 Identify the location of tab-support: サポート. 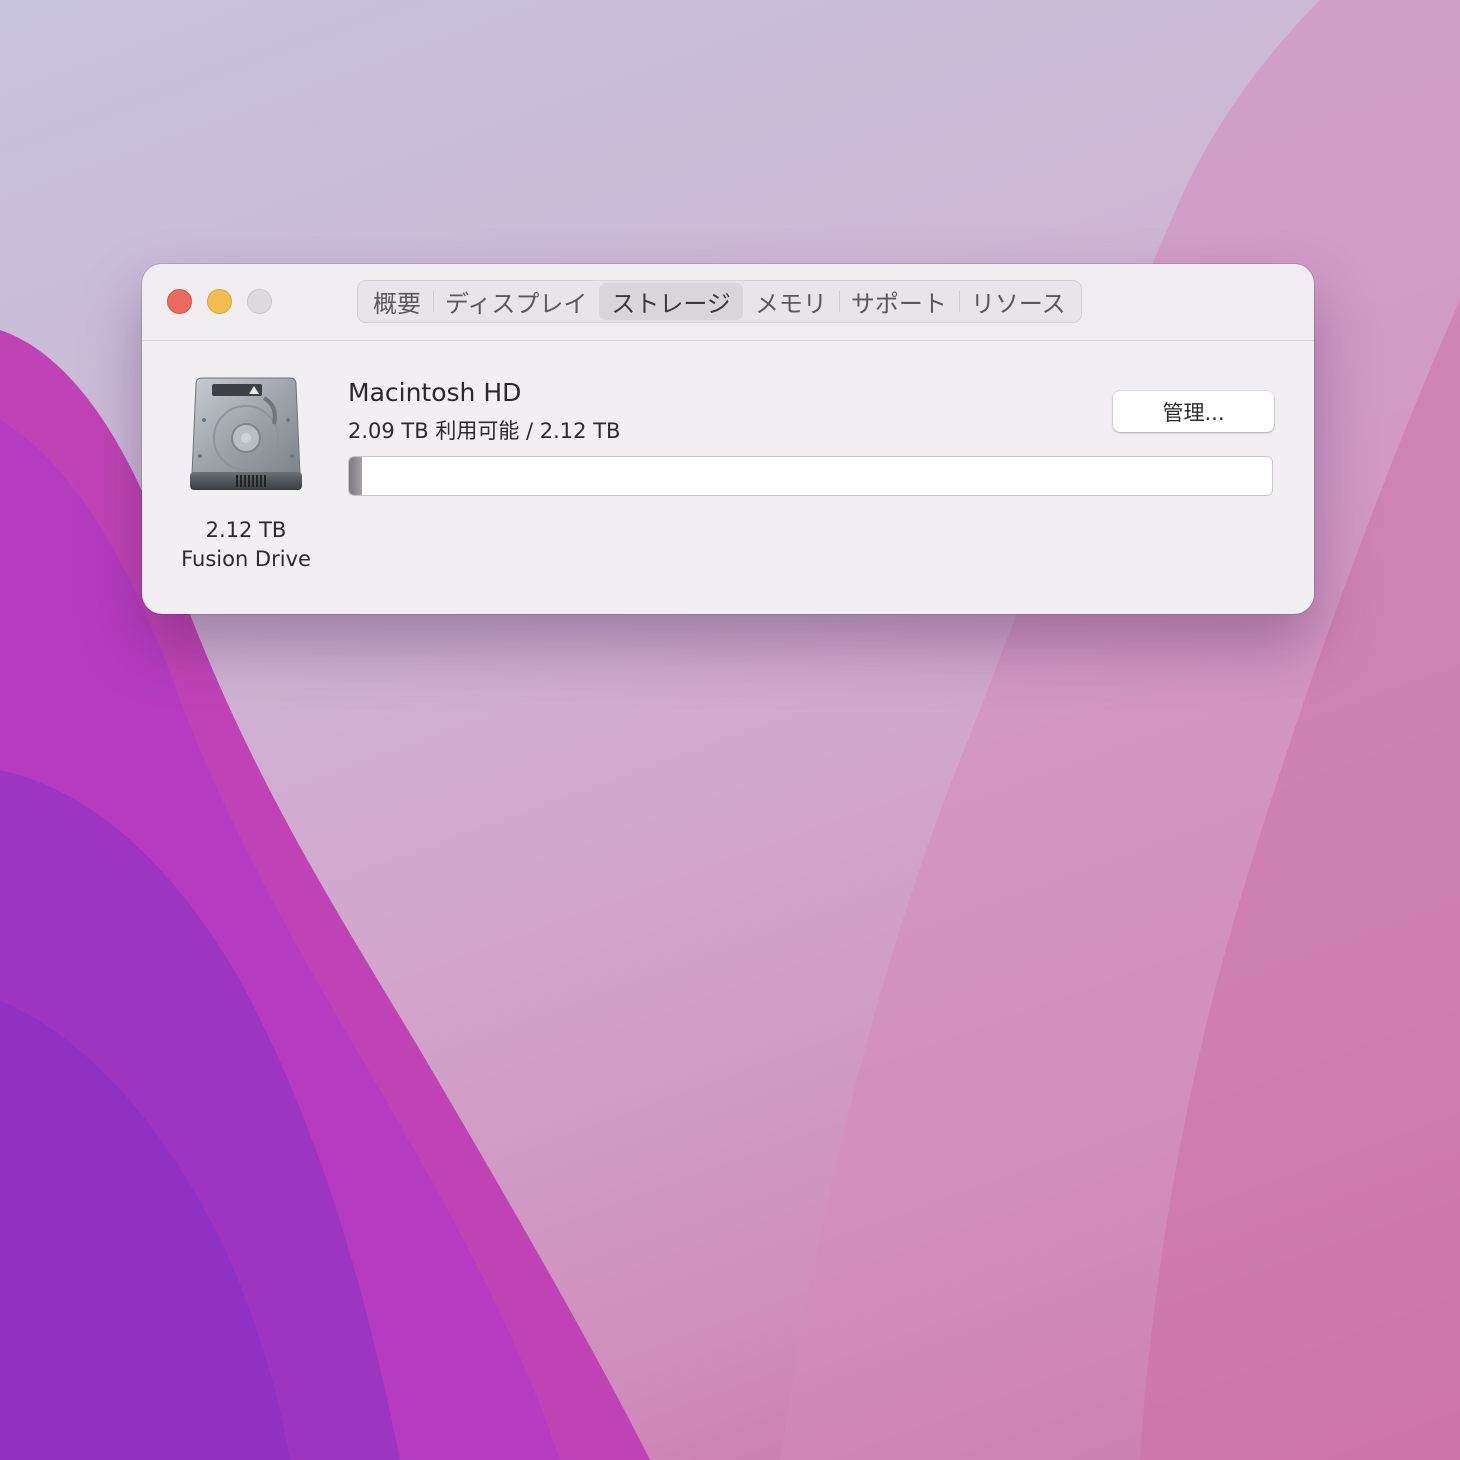
(898, 301).